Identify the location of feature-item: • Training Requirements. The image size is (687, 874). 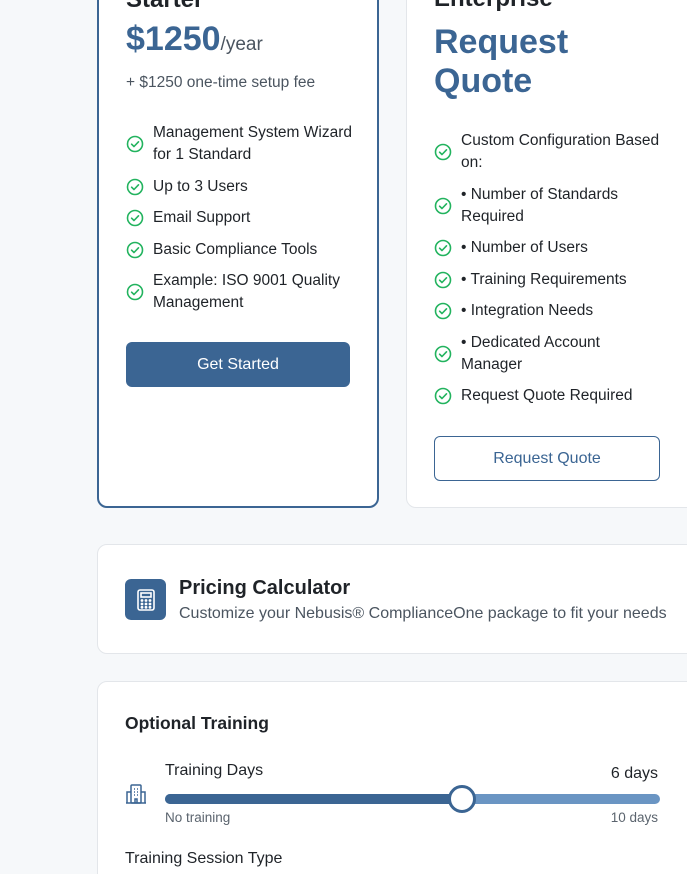
(549, 280).